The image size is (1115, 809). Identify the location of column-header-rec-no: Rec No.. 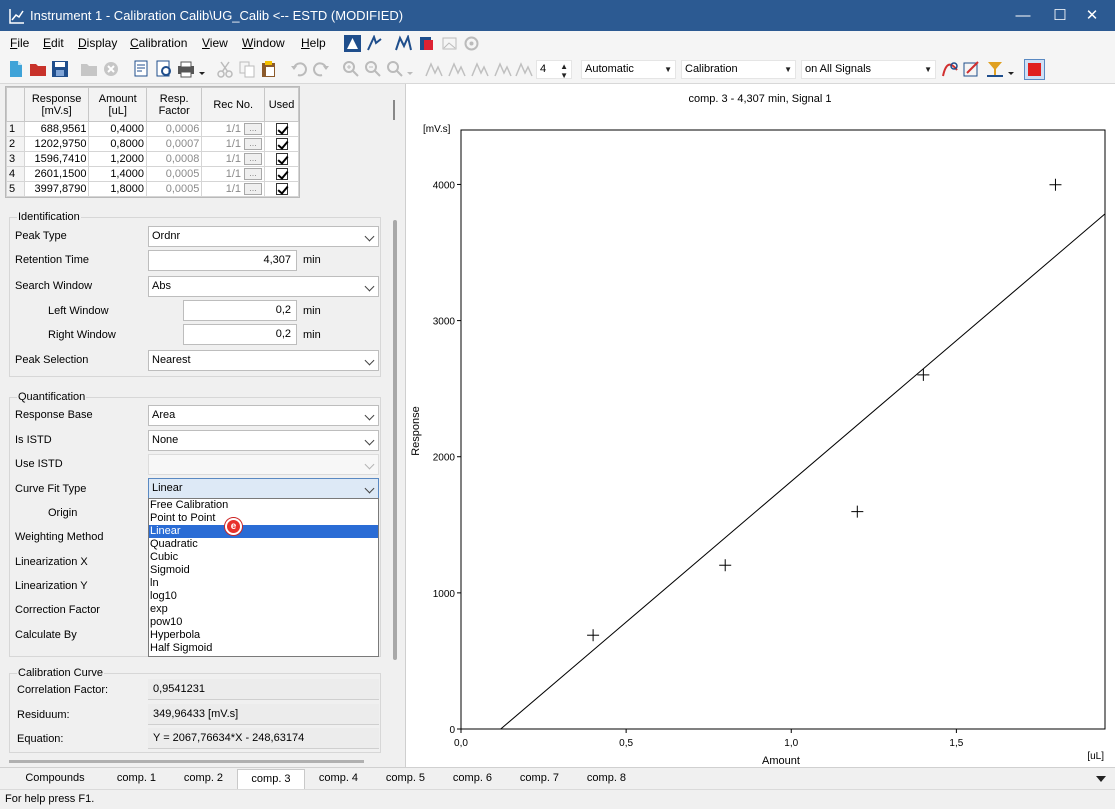
(233, 104).